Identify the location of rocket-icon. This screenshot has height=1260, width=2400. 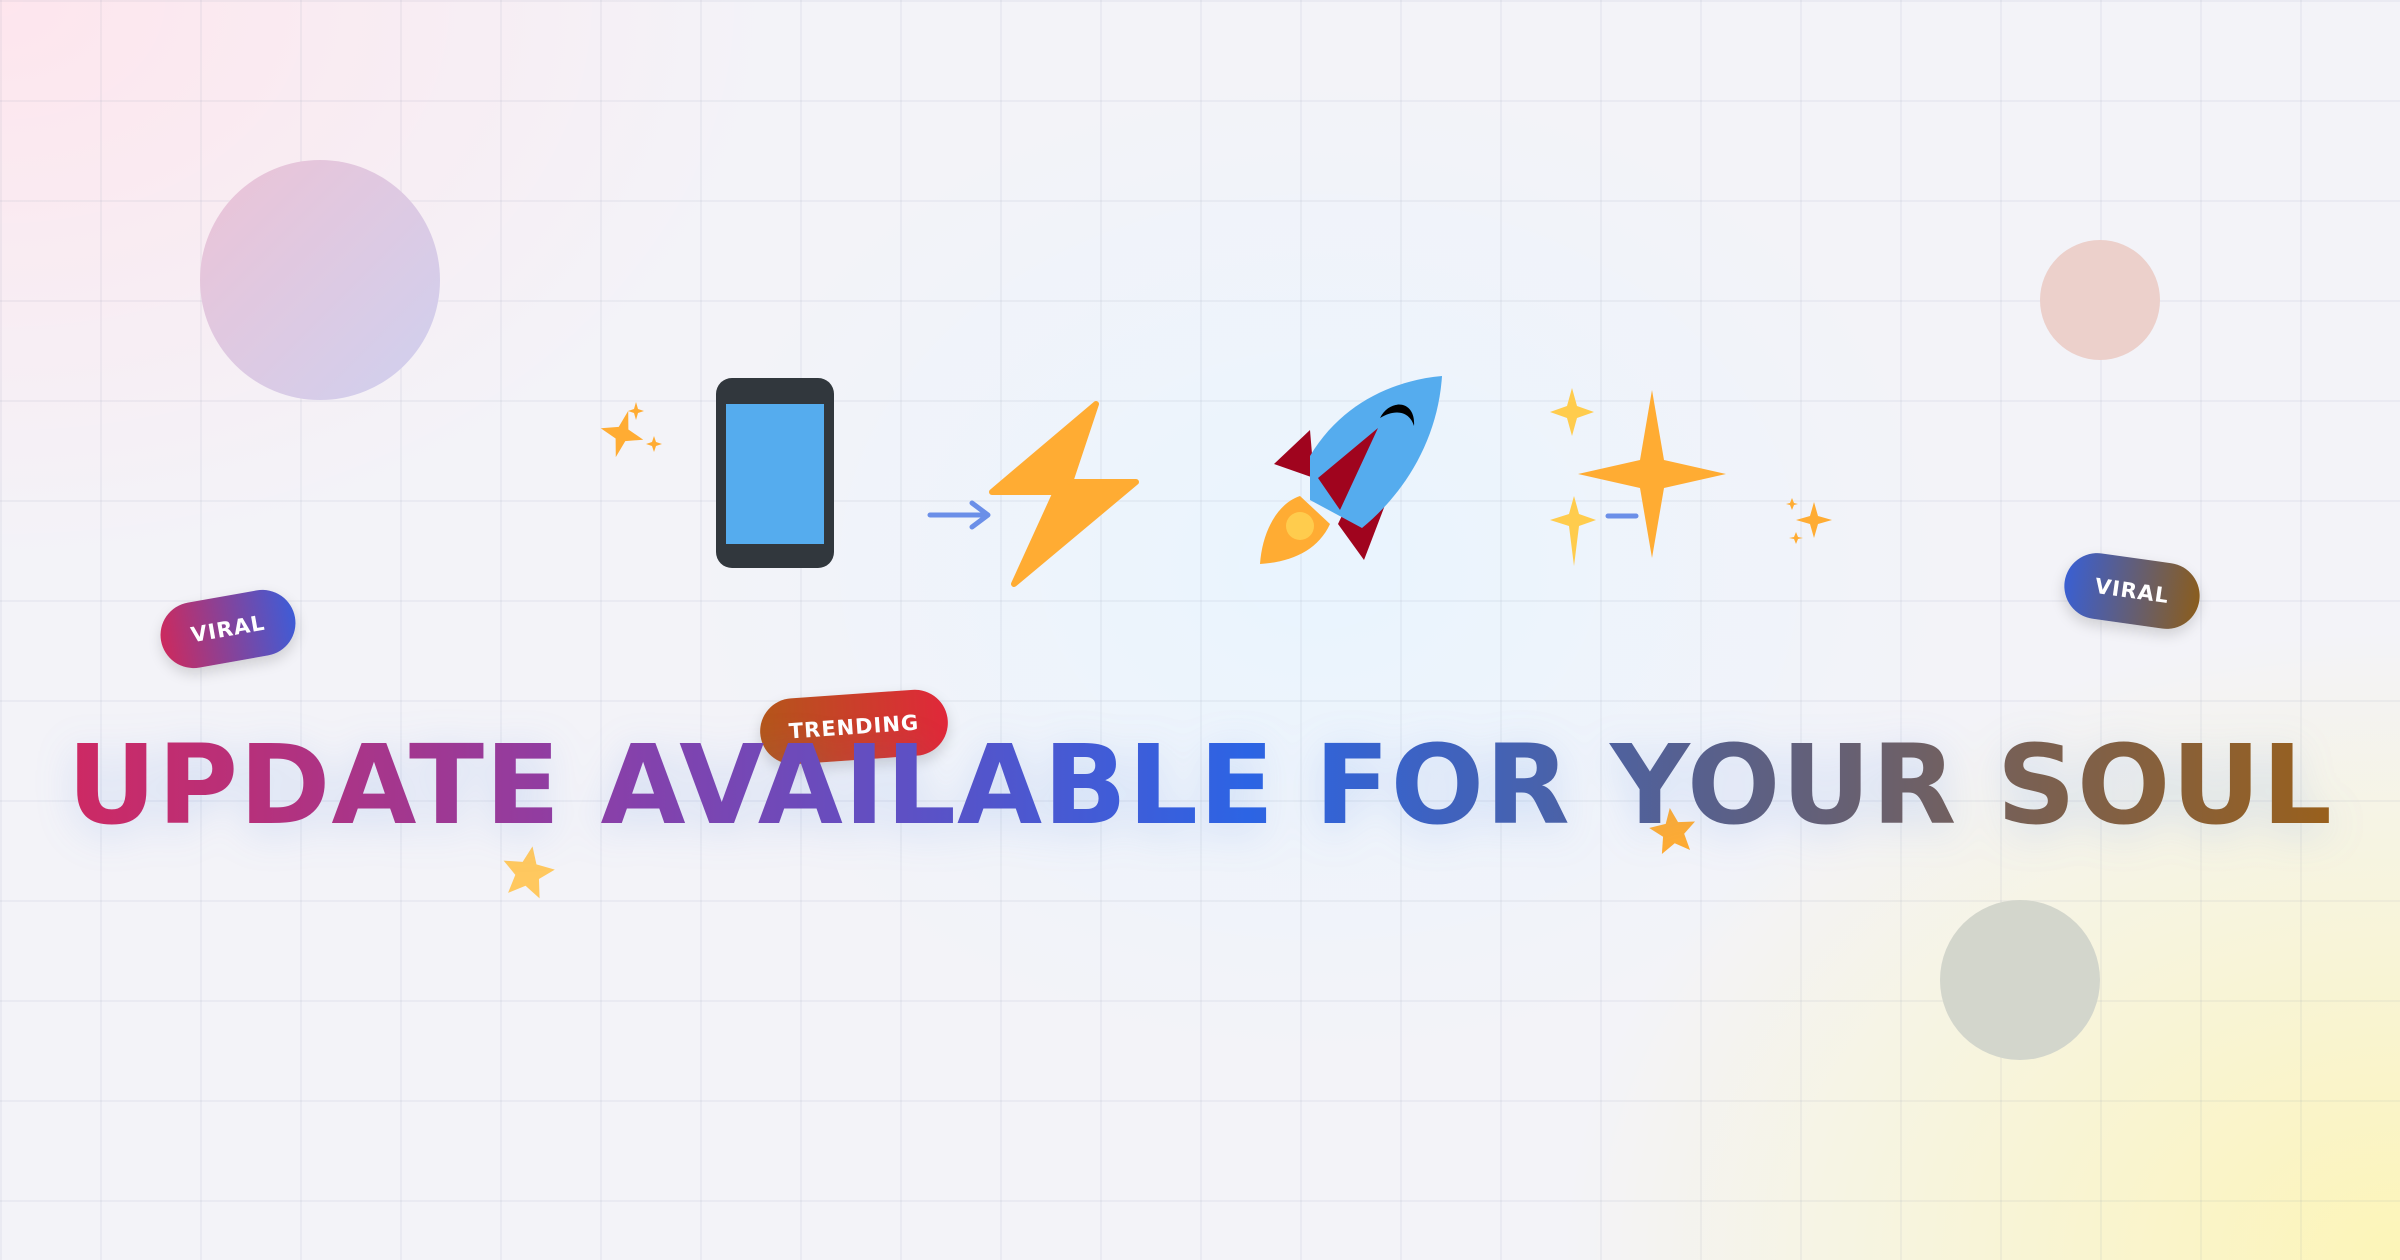
(1351, 470).